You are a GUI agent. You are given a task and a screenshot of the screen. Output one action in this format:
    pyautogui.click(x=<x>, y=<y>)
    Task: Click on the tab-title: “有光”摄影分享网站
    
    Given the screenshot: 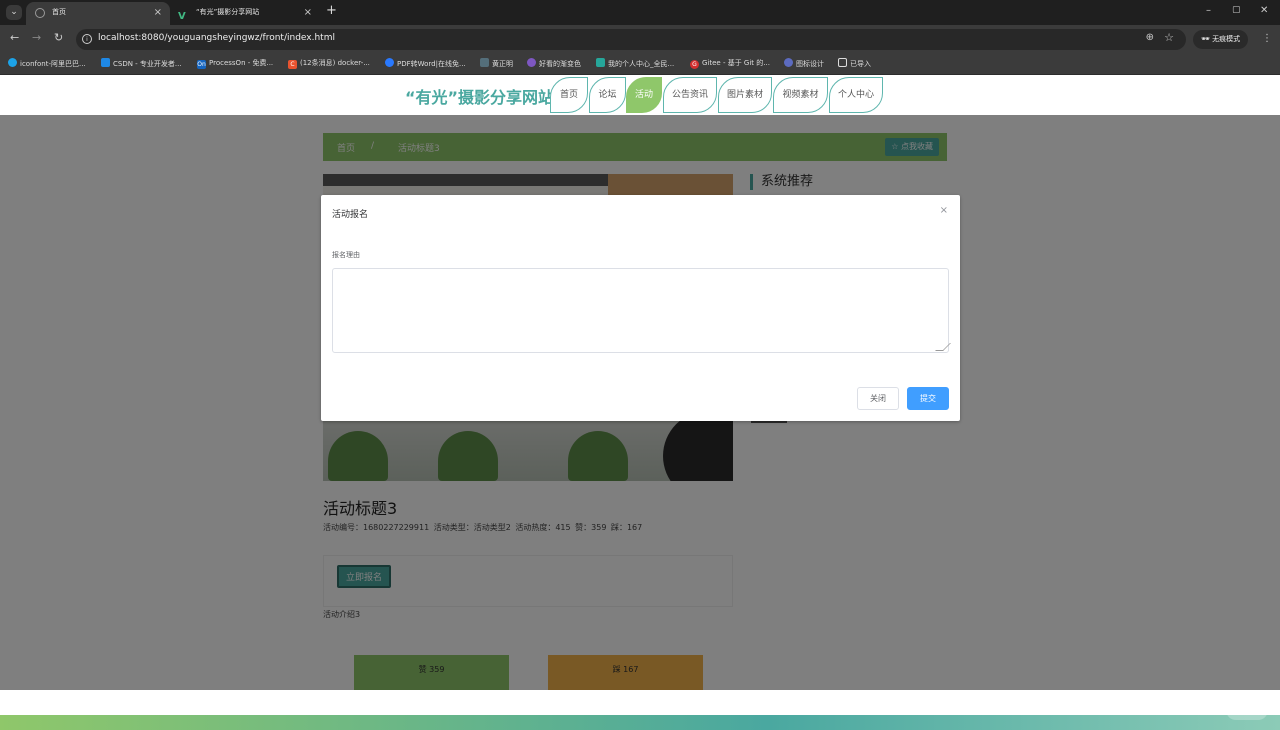 What is the action you would take?
    pyautogui.click(x=228, y=12)
    